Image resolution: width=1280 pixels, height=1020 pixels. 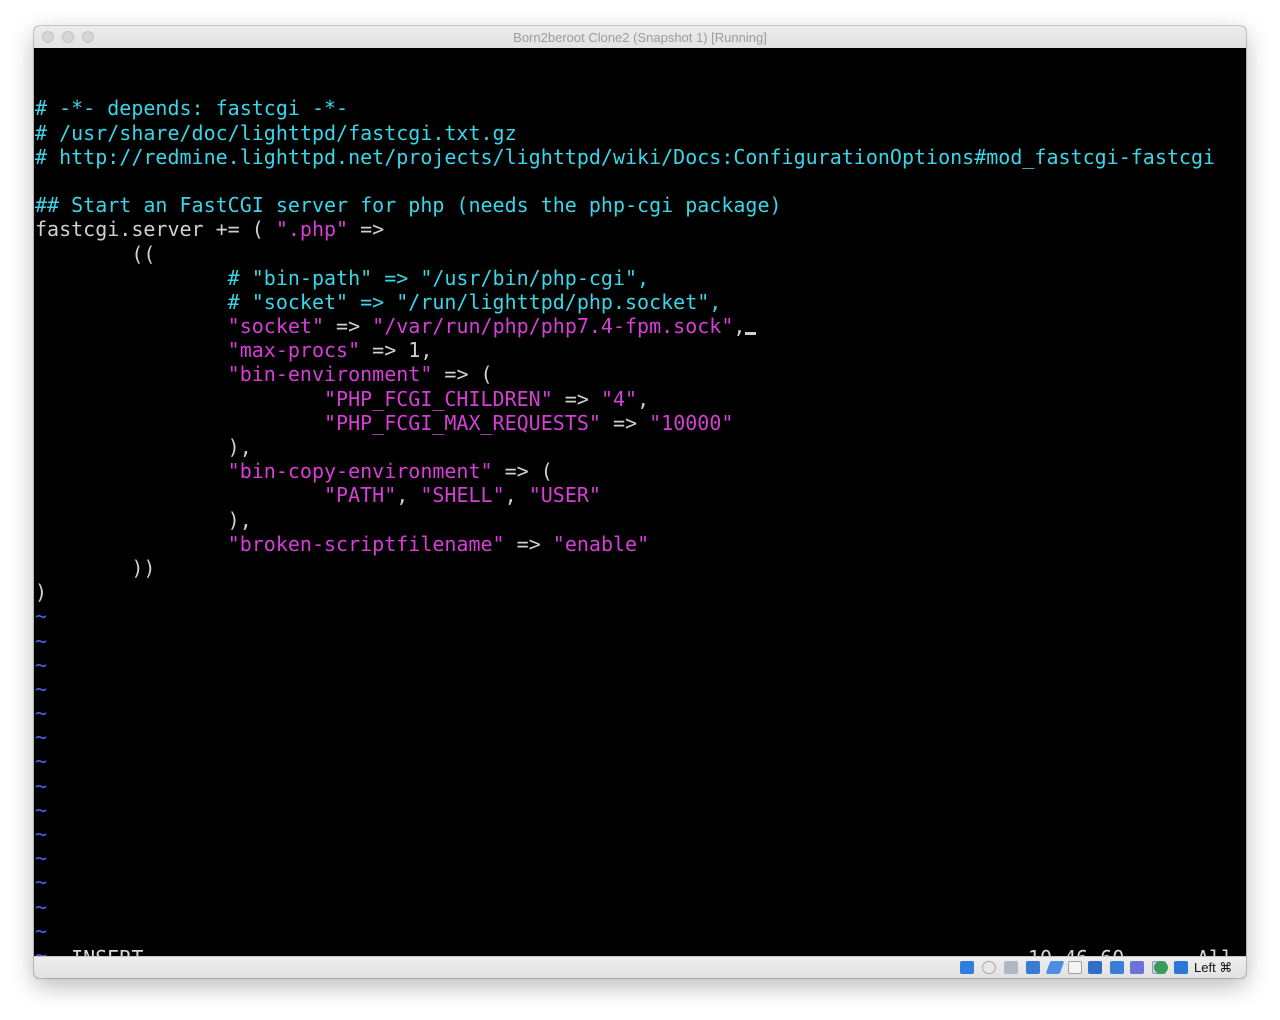 What do you see at coordinates (601, 543) in the screenshot?
I see `code-token: "enable"` at bounding box center [601, 543].